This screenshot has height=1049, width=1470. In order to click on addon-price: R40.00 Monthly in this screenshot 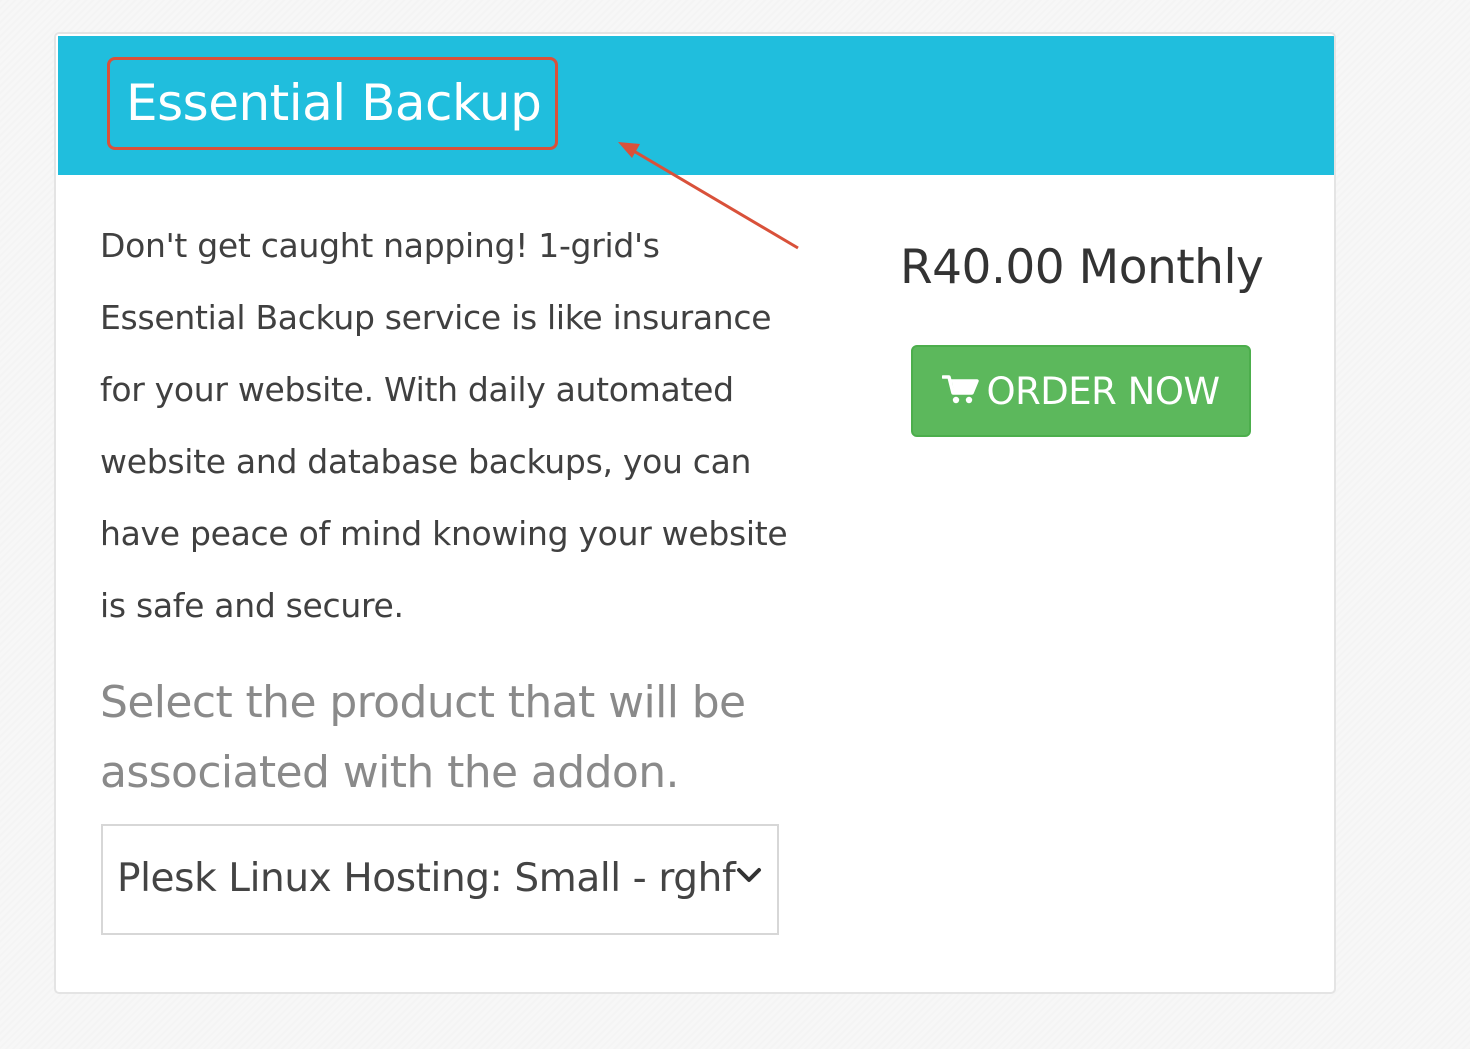, I will do `click(1082, 267)`.